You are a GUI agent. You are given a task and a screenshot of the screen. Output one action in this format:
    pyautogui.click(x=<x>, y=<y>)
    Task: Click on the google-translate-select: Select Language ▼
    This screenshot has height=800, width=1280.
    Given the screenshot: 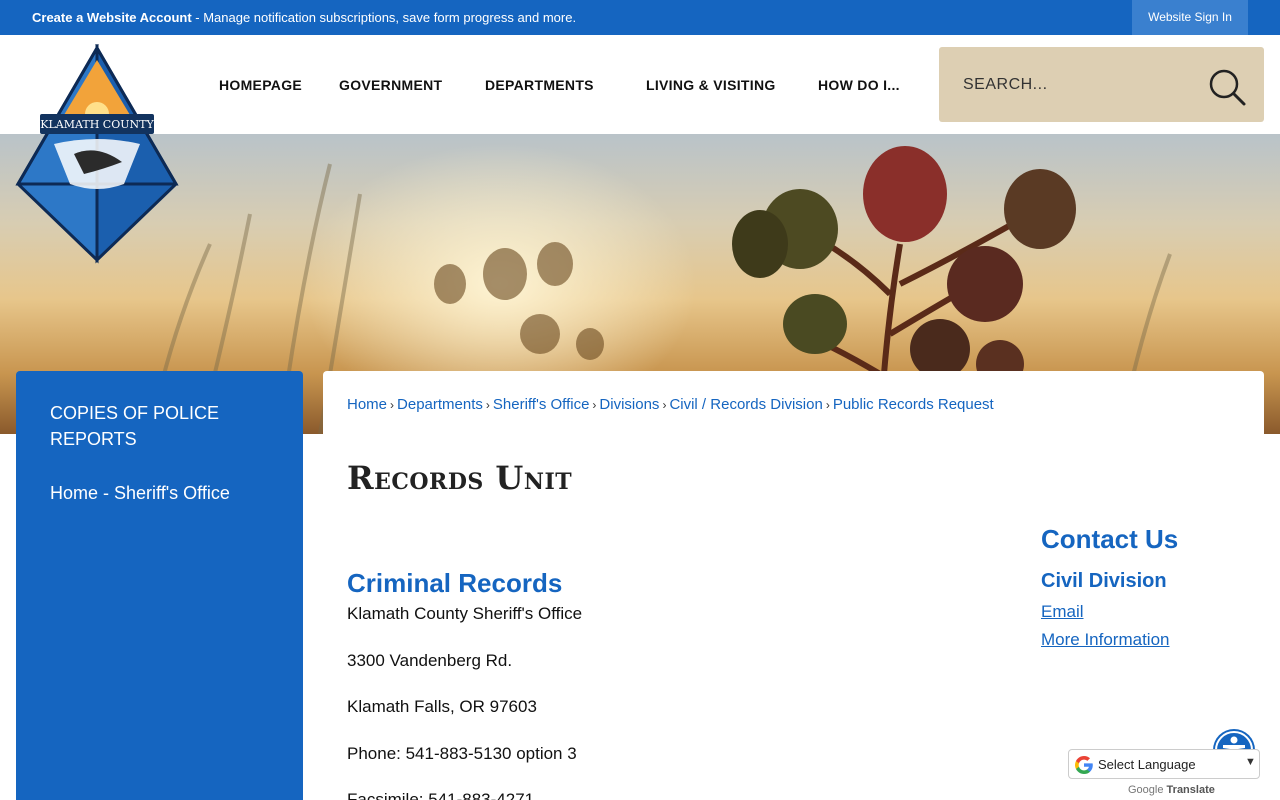 What is the action you would take?
    pyautogui.click(x=1164, y=764)
    